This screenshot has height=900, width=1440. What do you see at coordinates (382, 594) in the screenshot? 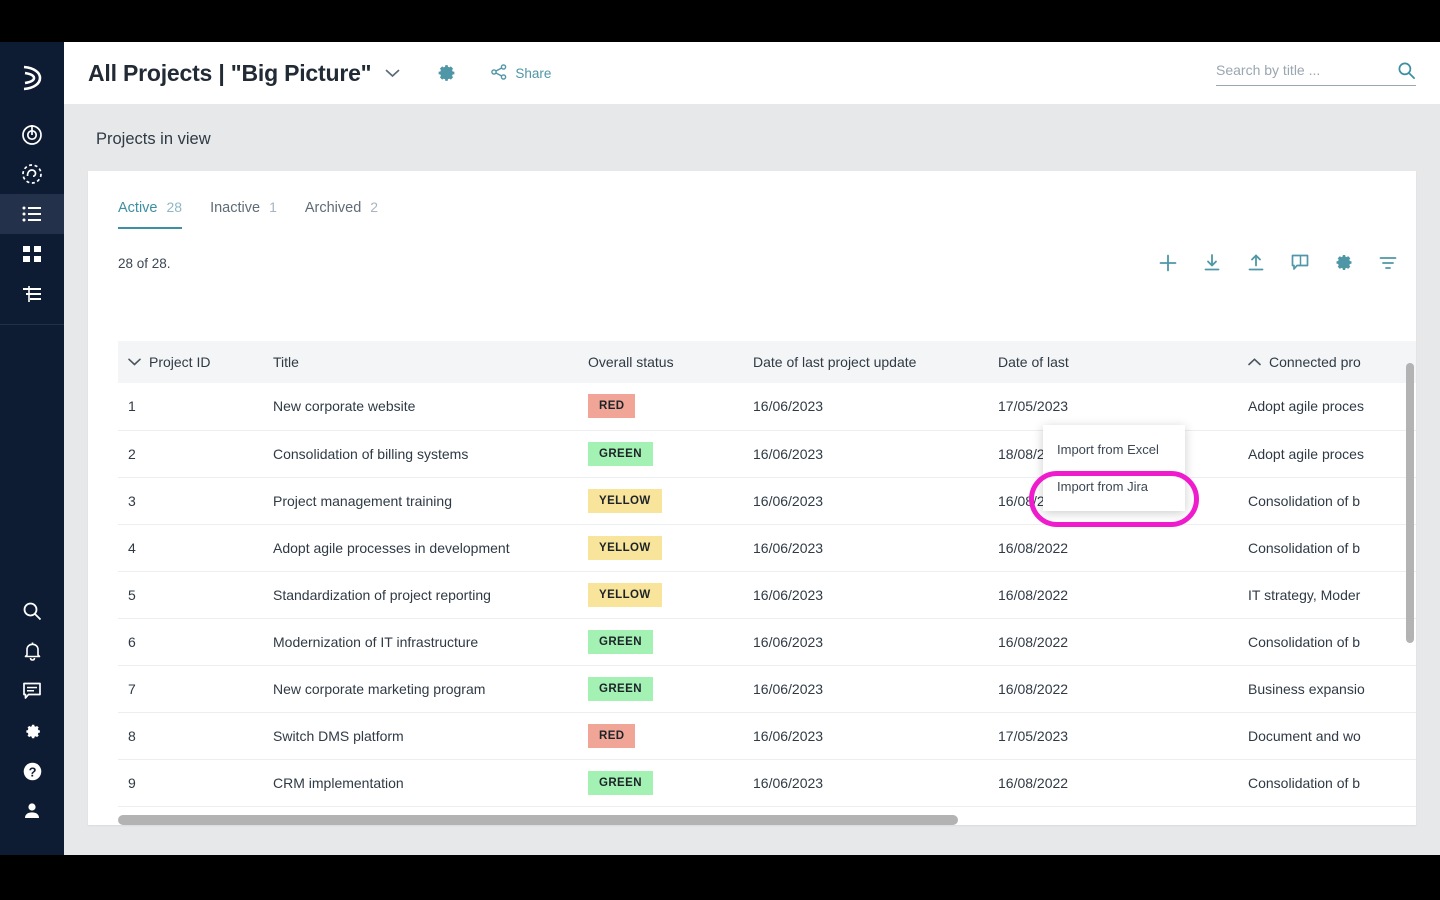
I see `cell-title: Standardization of project reporting` at bounding box center [382, 594].